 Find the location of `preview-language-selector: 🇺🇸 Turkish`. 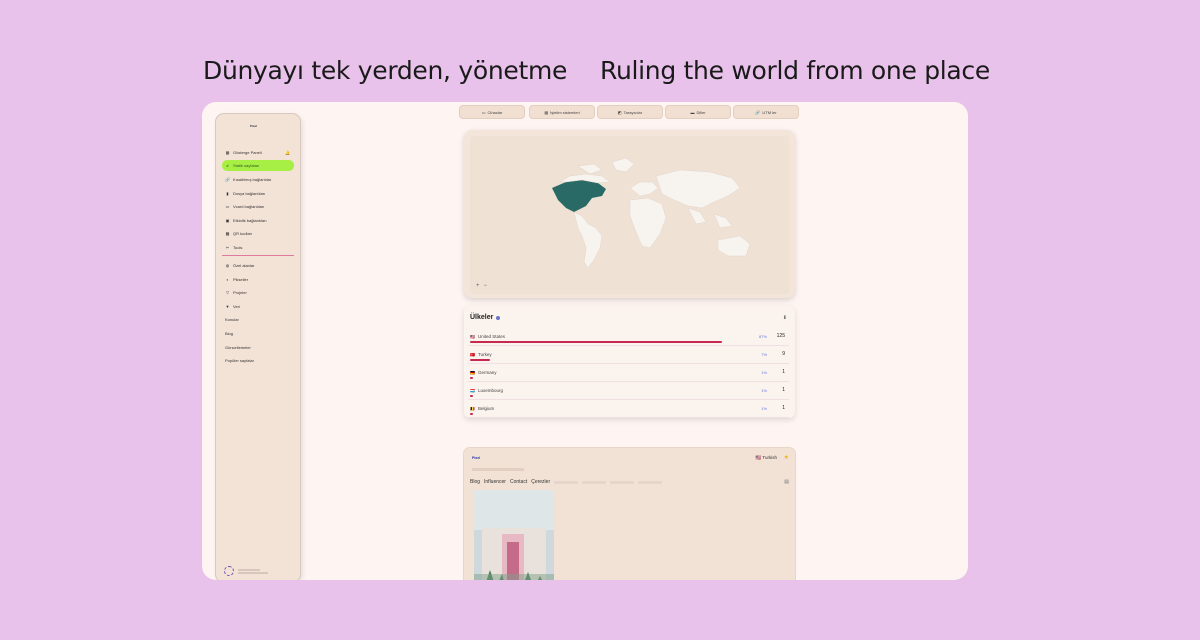

preview-language-selector: 🇺🇸 Turkish is located at coordinates (766, 458).